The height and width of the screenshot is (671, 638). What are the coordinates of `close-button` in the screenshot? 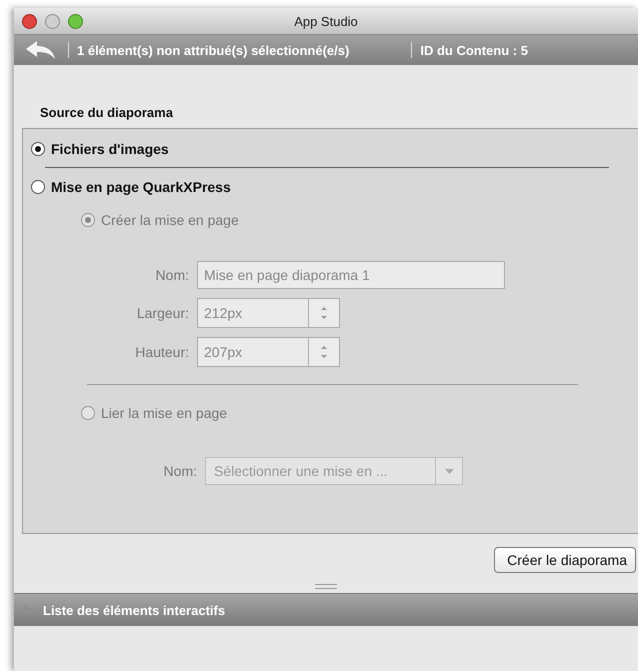 It's located at (29, 21).